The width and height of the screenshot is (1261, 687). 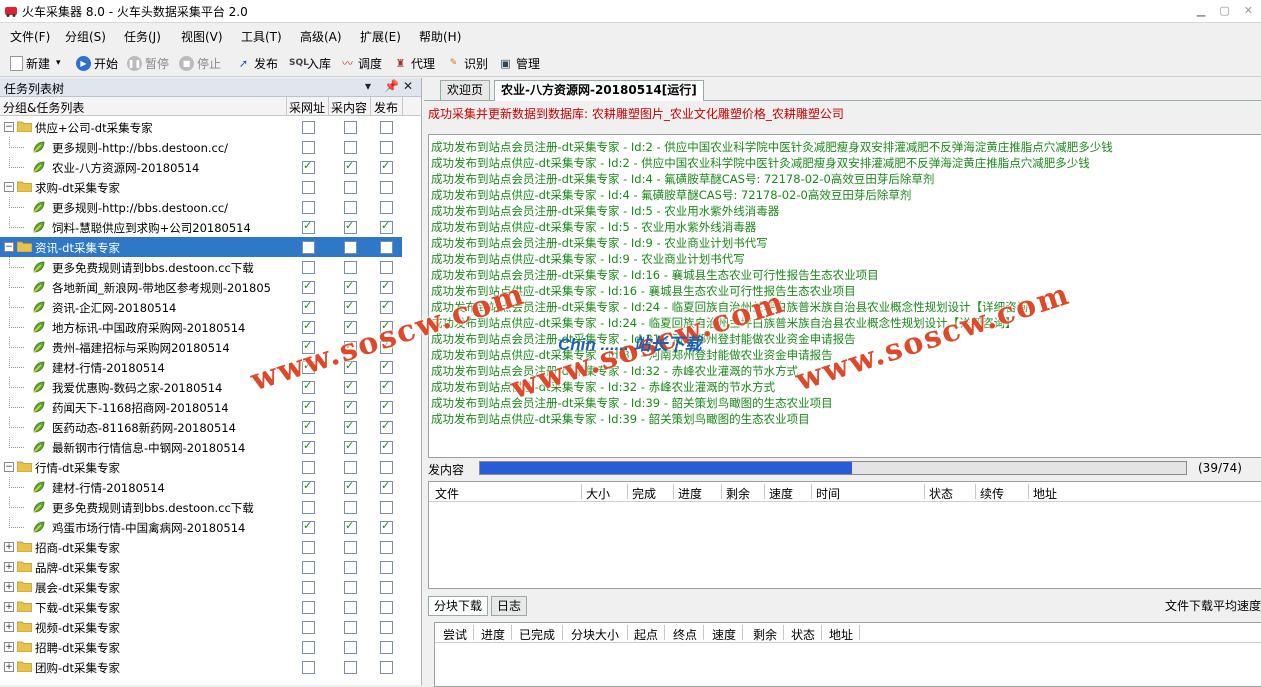 I want to click on tree-task-row: 最新钢市行情信息-中钢网-20180514, so click(x=201, y=447).